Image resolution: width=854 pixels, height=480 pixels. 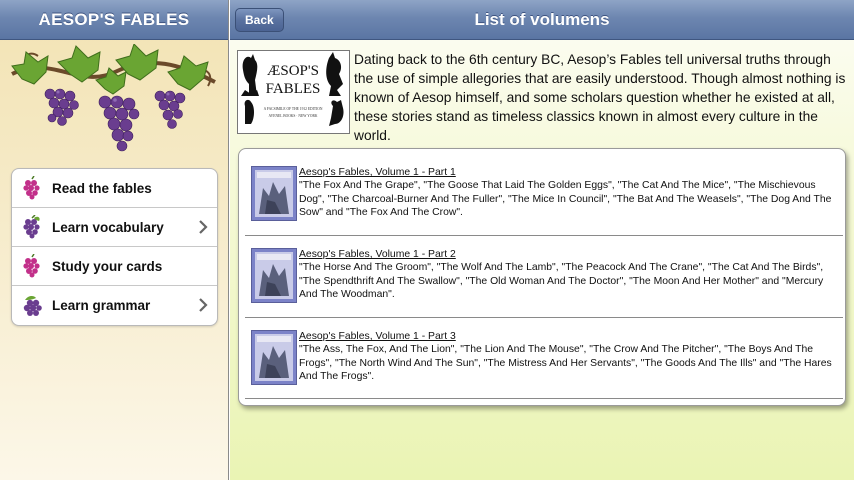 I want to click on menu-item-learn-vocabulary: Learn vocabulary, so click(x=114, y=227).